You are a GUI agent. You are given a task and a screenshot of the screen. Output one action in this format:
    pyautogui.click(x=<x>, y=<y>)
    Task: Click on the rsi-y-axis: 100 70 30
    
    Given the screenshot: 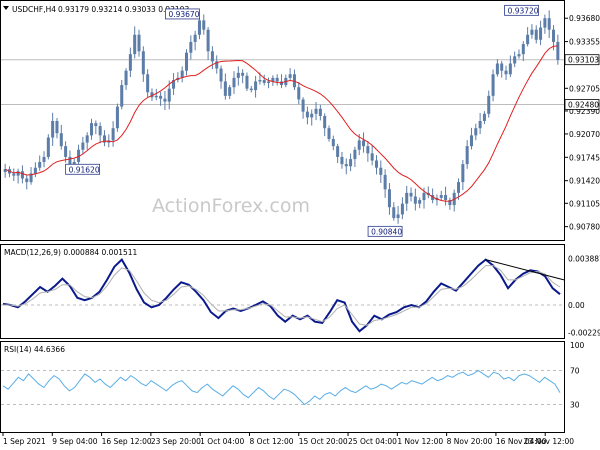 What is the action you would take?
    pyautogui.click(x=577, y=375)
    